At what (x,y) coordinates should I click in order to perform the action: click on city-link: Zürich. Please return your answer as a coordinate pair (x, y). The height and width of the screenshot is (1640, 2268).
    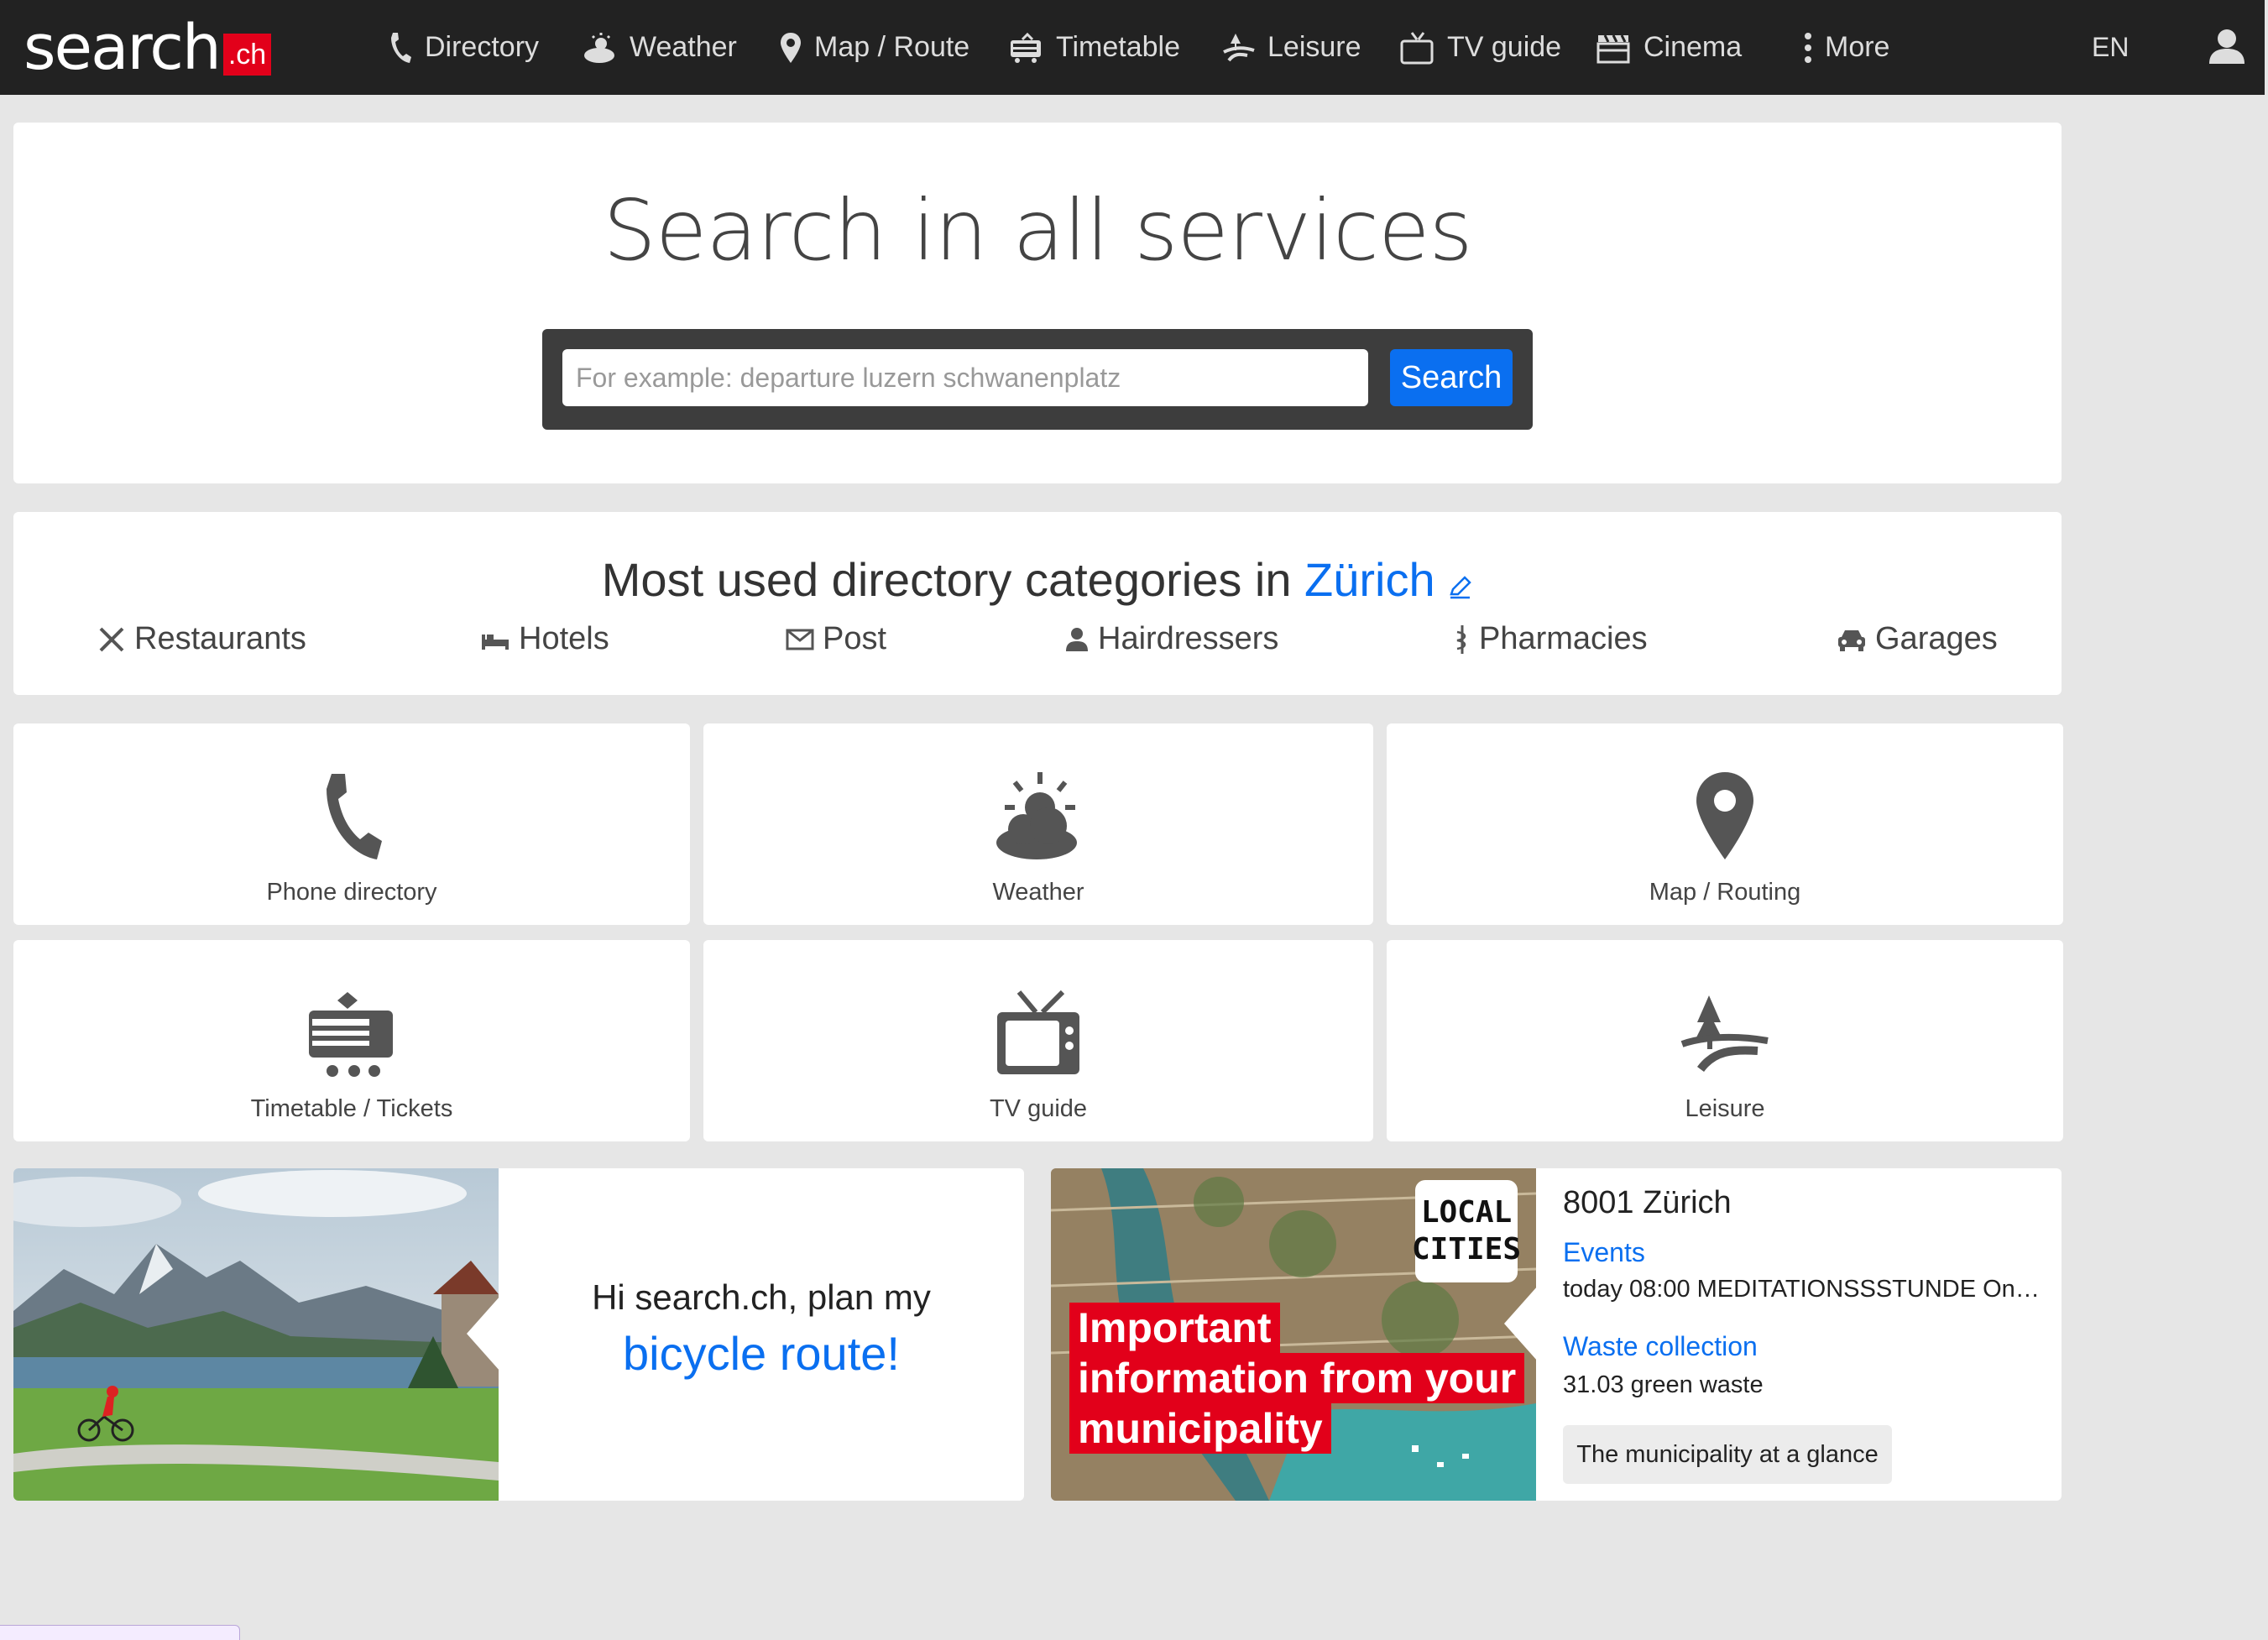
    Looking at the image, I should click on (1369, 579).